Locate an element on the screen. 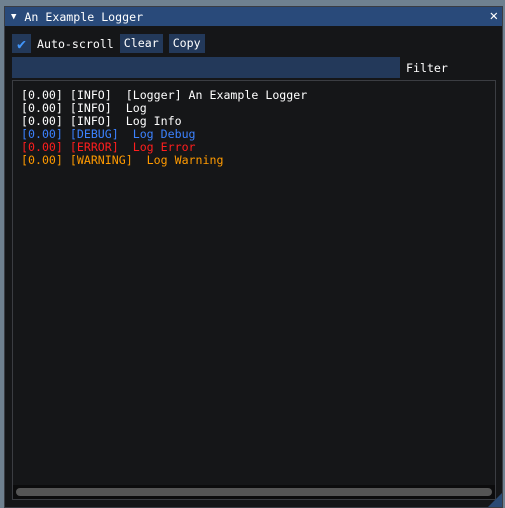  autoscroll-checkbox: ✔ is located at coordinates (21, 43).